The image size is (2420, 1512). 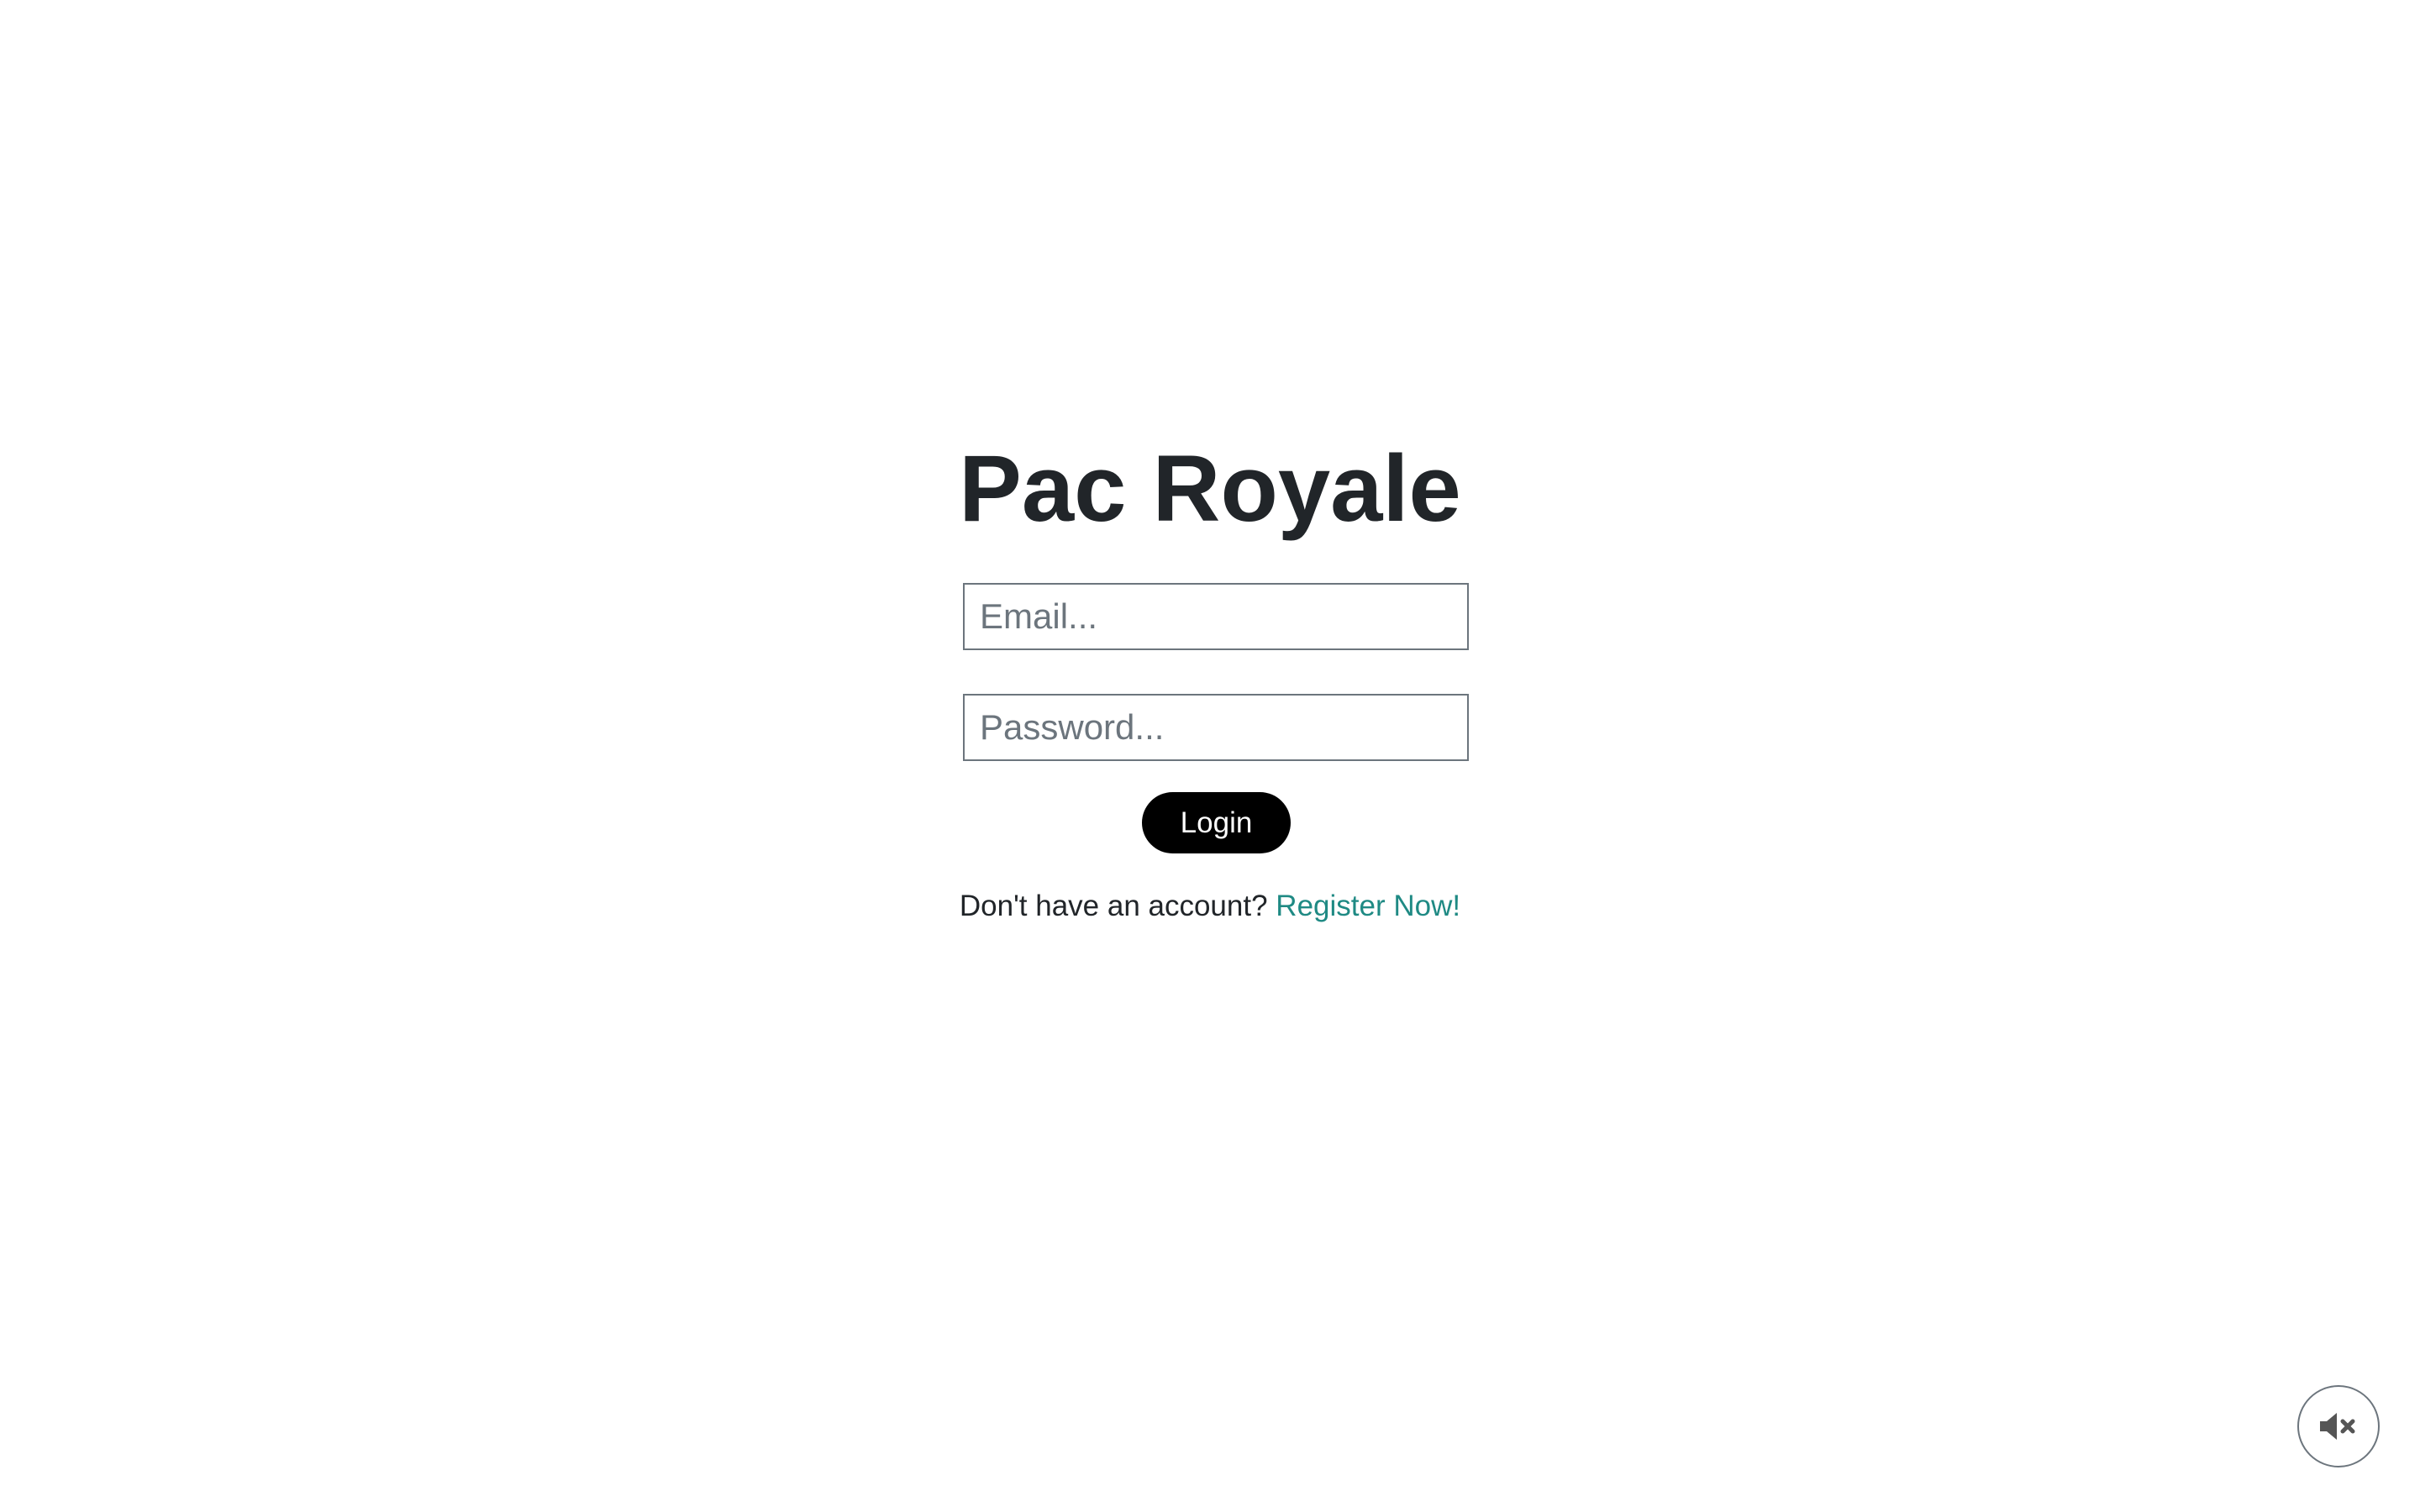 What do you see at coordinates (1216, 822) in the screenshot?
I see `login-button: Login` at bounding box center [1216, 822].